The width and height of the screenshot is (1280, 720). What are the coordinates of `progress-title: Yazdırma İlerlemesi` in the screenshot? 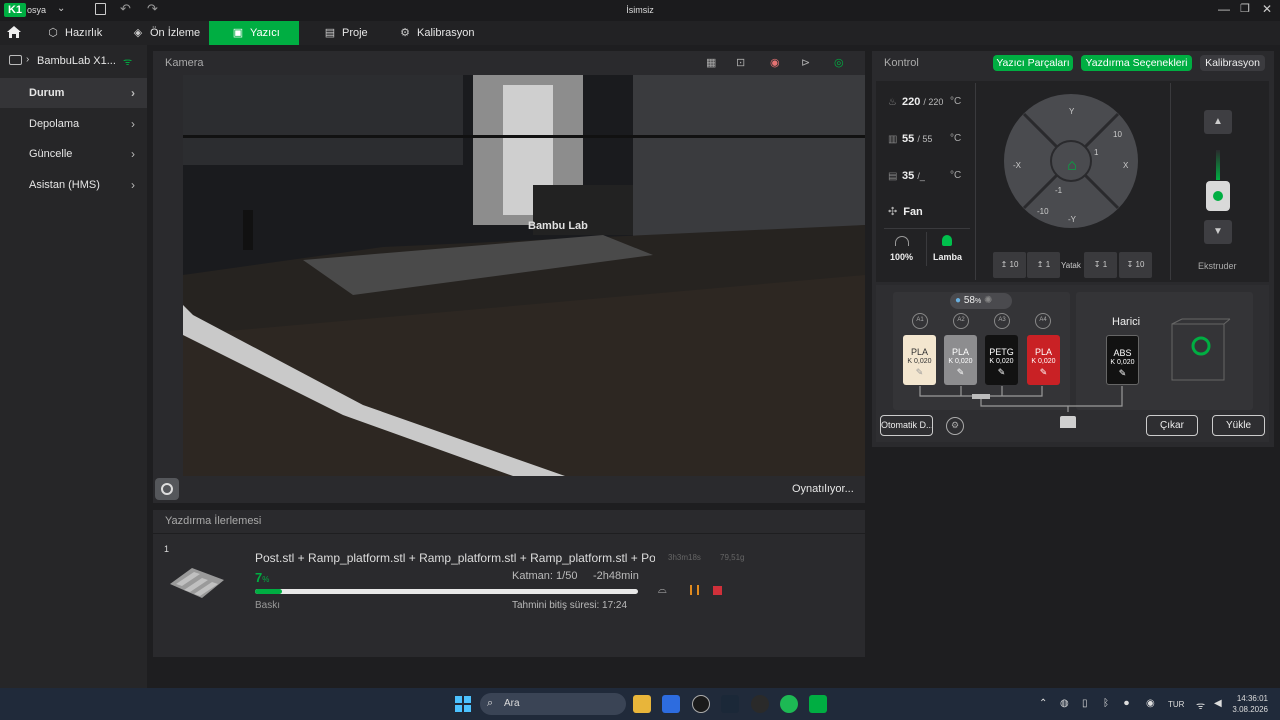 It's located at (213, 521).